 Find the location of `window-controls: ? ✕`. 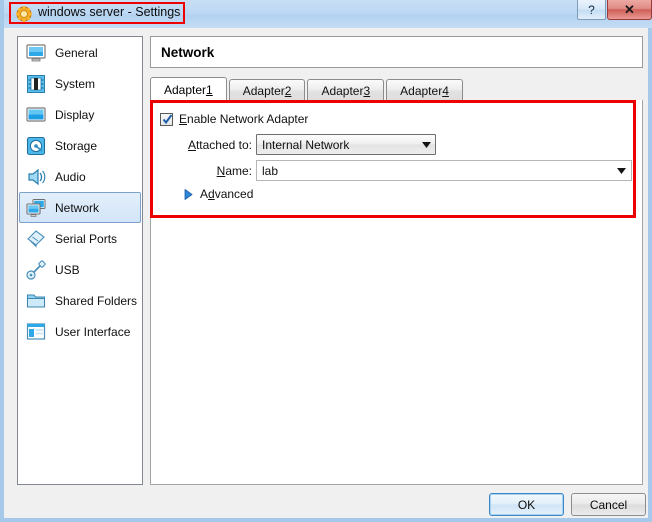

window-controls: ? ✕ is located at coordinates (614, 10).